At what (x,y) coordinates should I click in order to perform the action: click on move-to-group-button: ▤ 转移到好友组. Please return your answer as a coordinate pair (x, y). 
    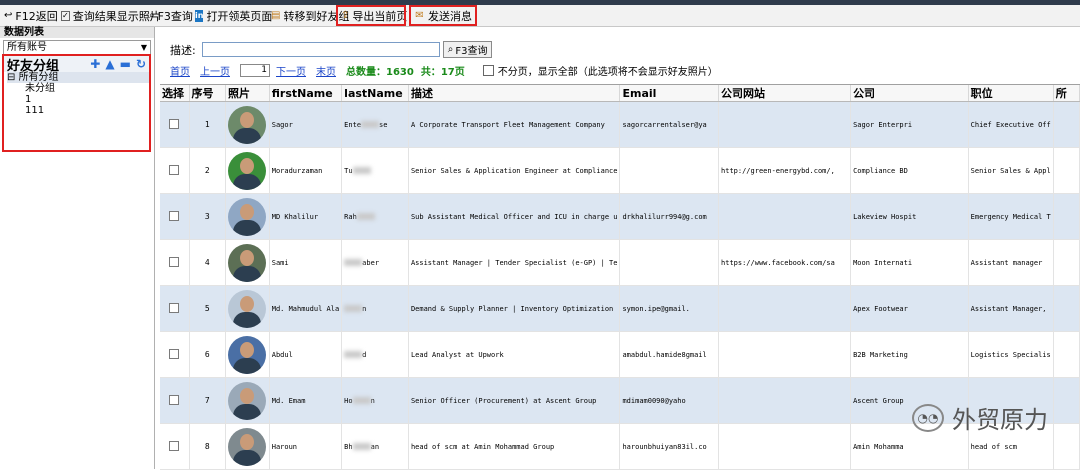
    Looking at the image, I should click on (308, 15).